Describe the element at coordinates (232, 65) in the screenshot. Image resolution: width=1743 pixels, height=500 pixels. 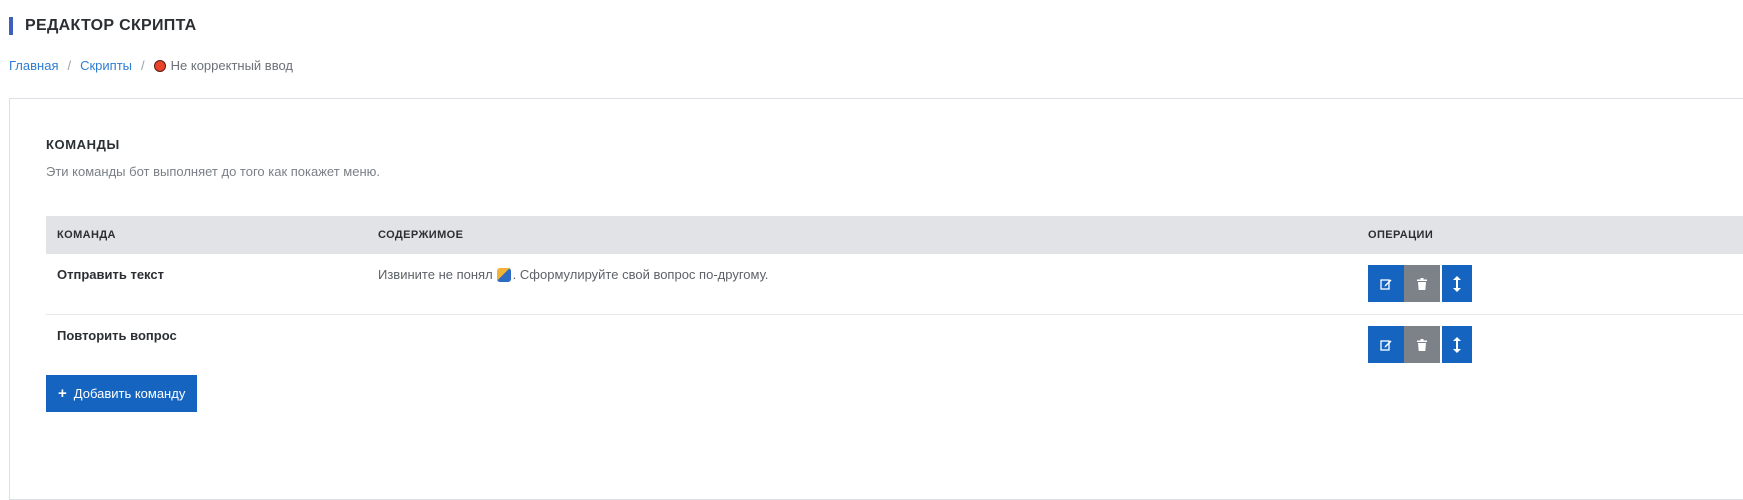
I see `breadcrumb-current-label: Не корректный ввод` at that location.